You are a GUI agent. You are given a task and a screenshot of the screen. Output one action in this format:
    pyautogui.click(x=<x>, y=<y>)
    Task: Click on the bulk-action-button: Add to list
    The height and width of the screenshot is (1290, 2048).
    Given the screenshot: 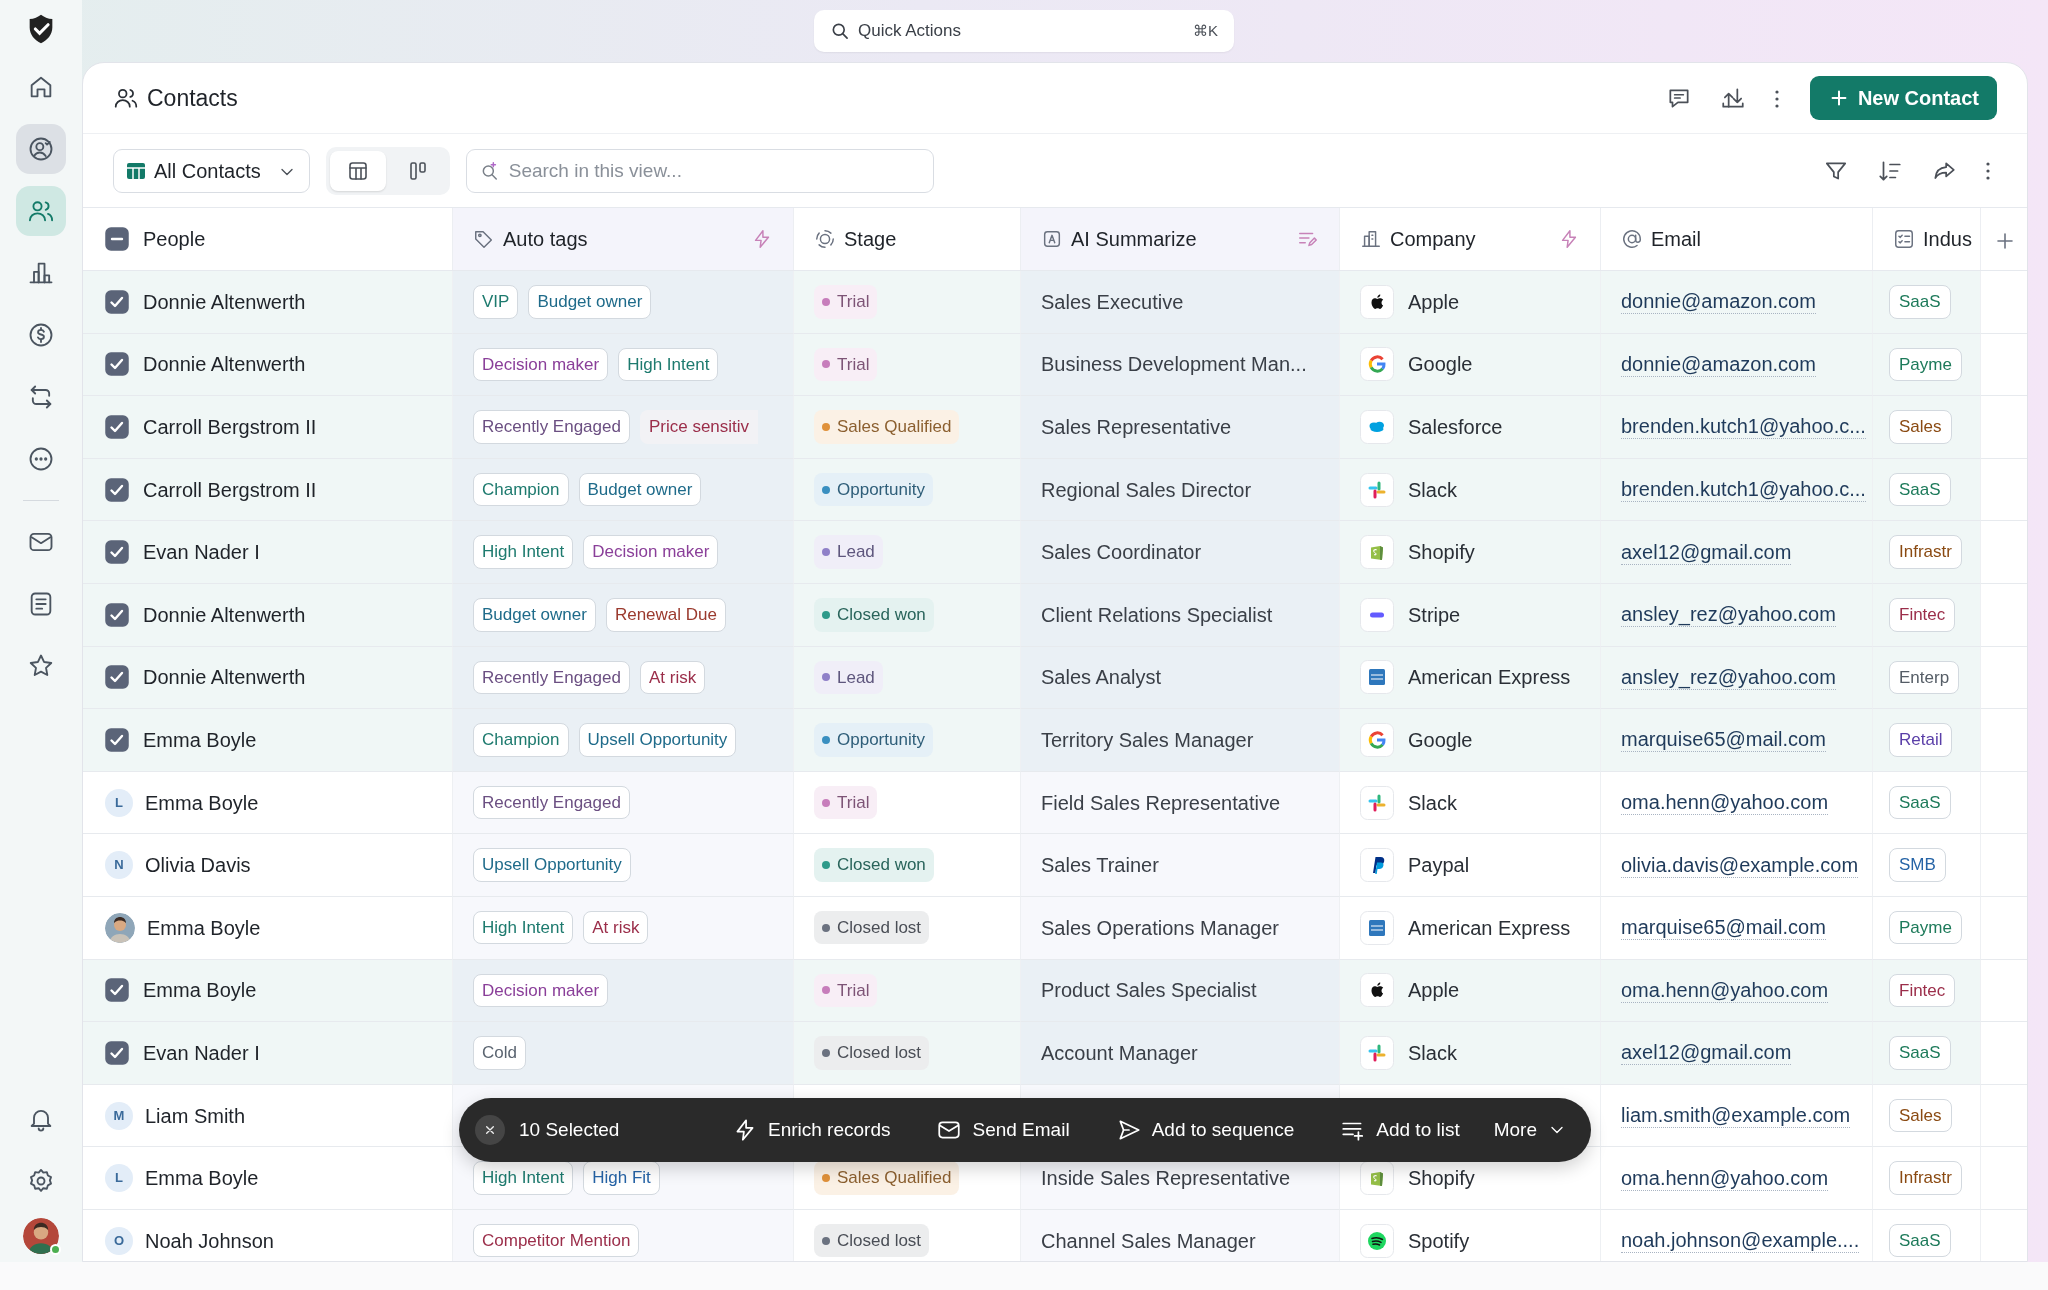 What is the action you would take?
    pyautogui.click(x=1400, y=1130)
    